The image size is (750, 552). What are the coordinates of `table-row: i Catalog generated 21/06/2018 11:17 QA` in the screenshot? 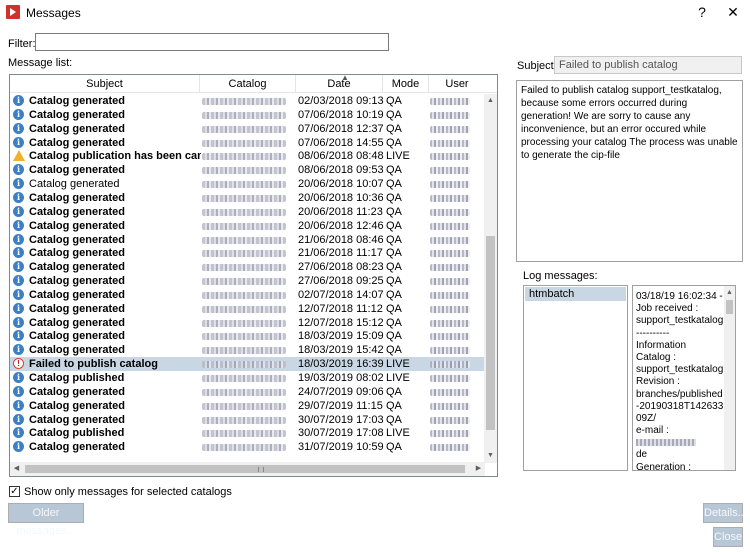 It's located at (253, 253).